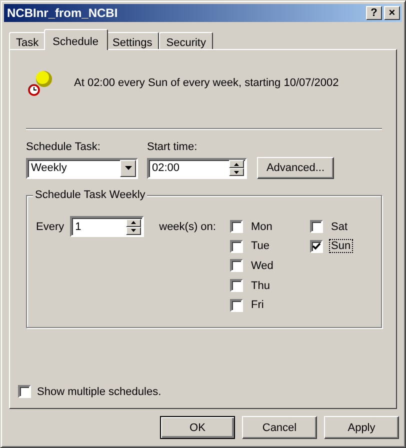  What do you see at coordinates (340, 246) in the screenshot?
I see `day-label: Sun` at bounding box center [340, 246].